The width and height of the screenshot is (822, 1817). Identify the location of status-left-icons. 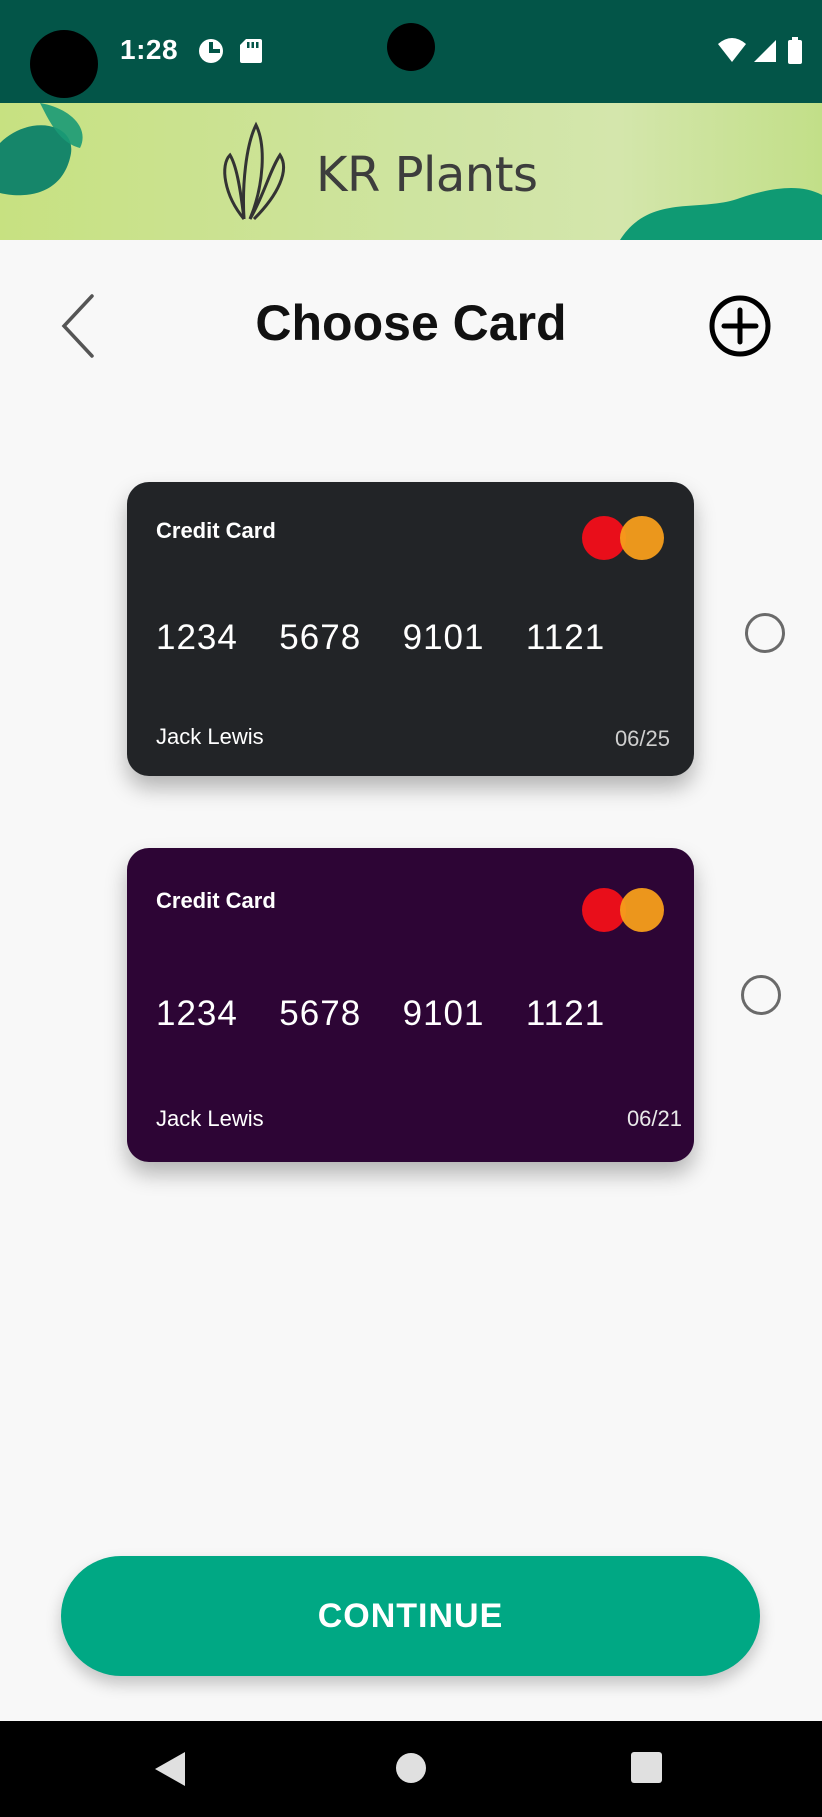
(233, 53).